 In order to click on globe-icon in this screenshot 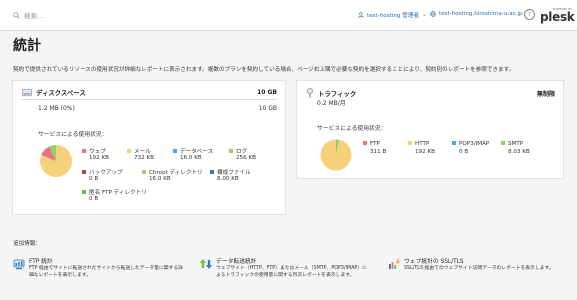, I will do `click(433, 14)`.